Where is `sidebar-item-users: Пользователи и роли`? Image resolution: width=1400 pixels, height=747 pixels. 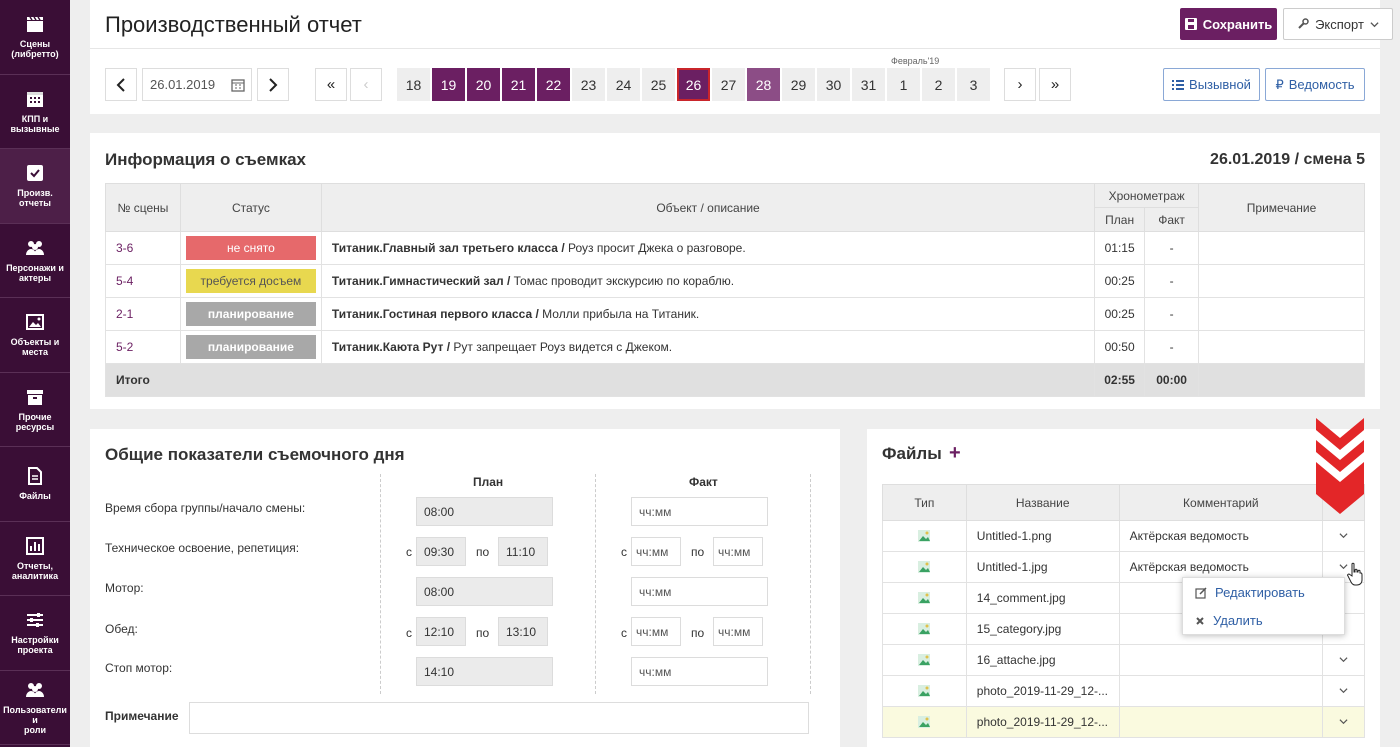
sidebar-item-users: Пользователи и роли is located at coordinates (35, 708).